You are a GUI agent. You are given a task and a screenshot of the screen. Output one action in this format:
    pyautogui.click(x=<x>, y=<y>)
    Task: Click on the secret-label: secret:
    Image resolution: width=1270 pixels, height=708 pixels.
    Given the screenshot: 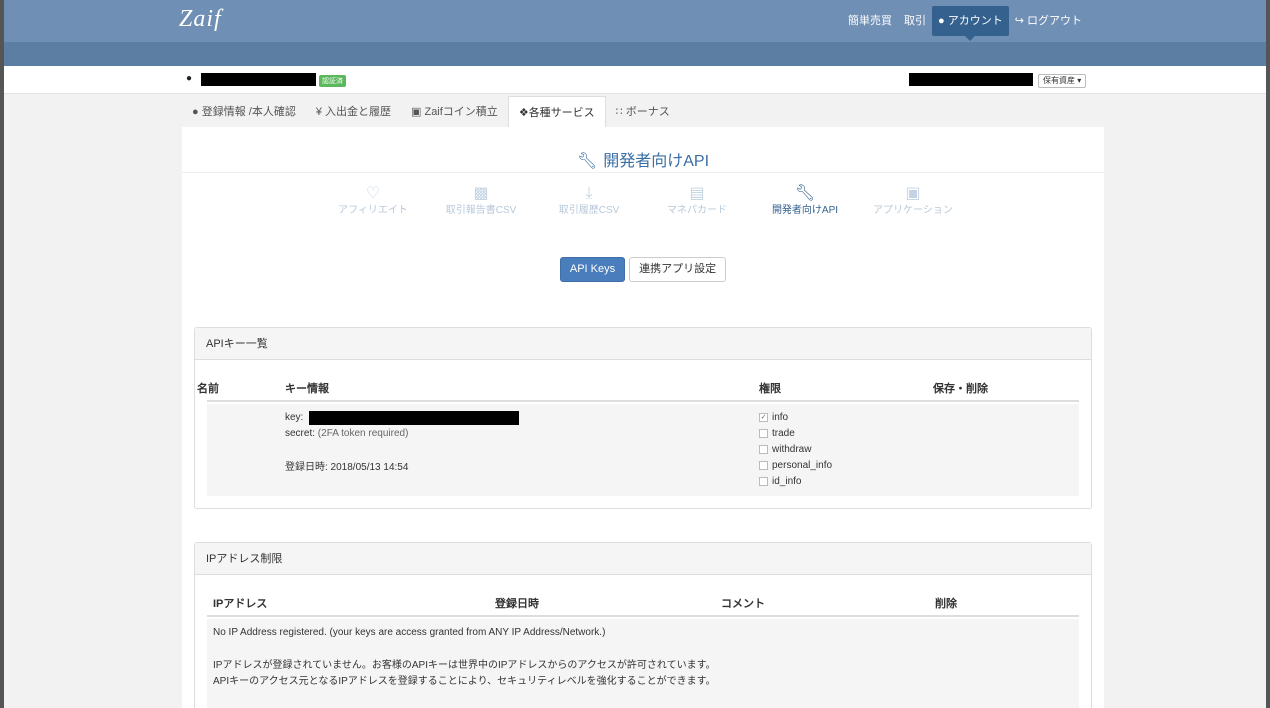 What is the action you would take?
    pyautogui.click(x=300, y=433)
    